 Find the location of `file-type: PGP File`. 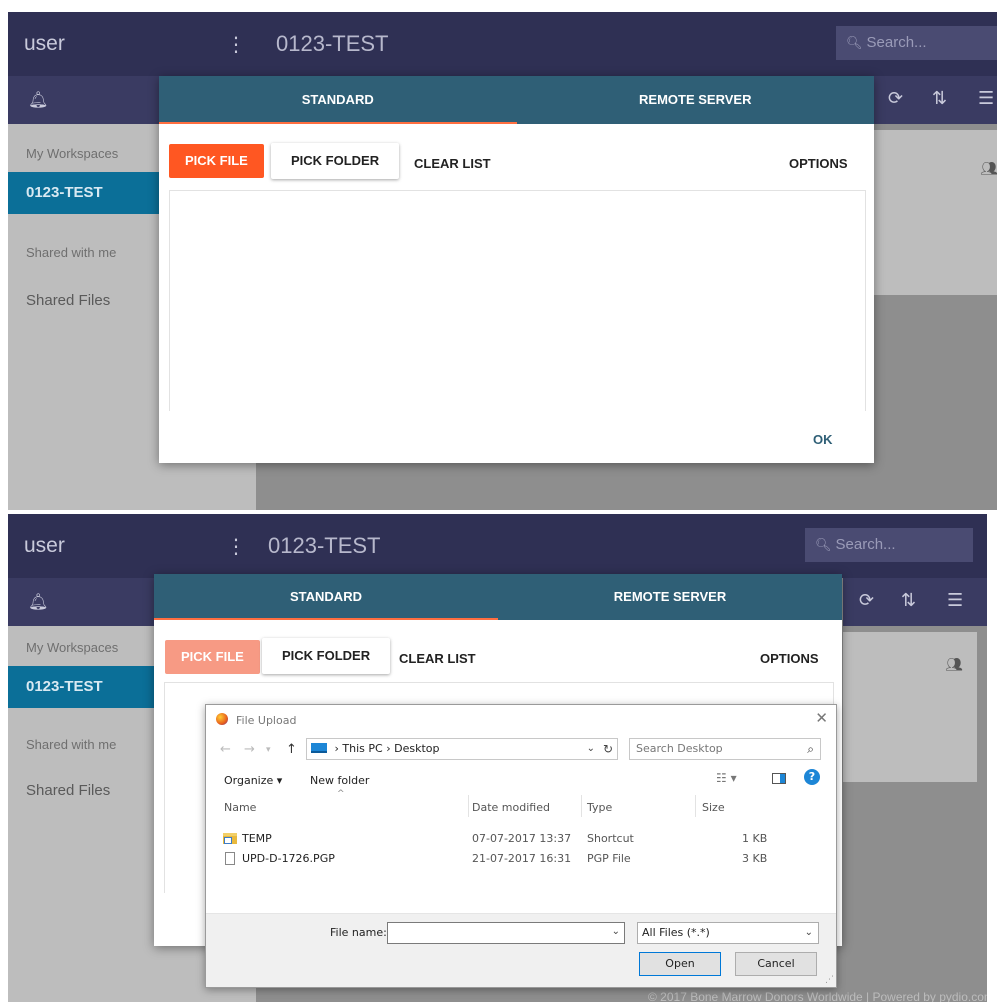

file-type: PGP File is located at coordinates (609, 858).